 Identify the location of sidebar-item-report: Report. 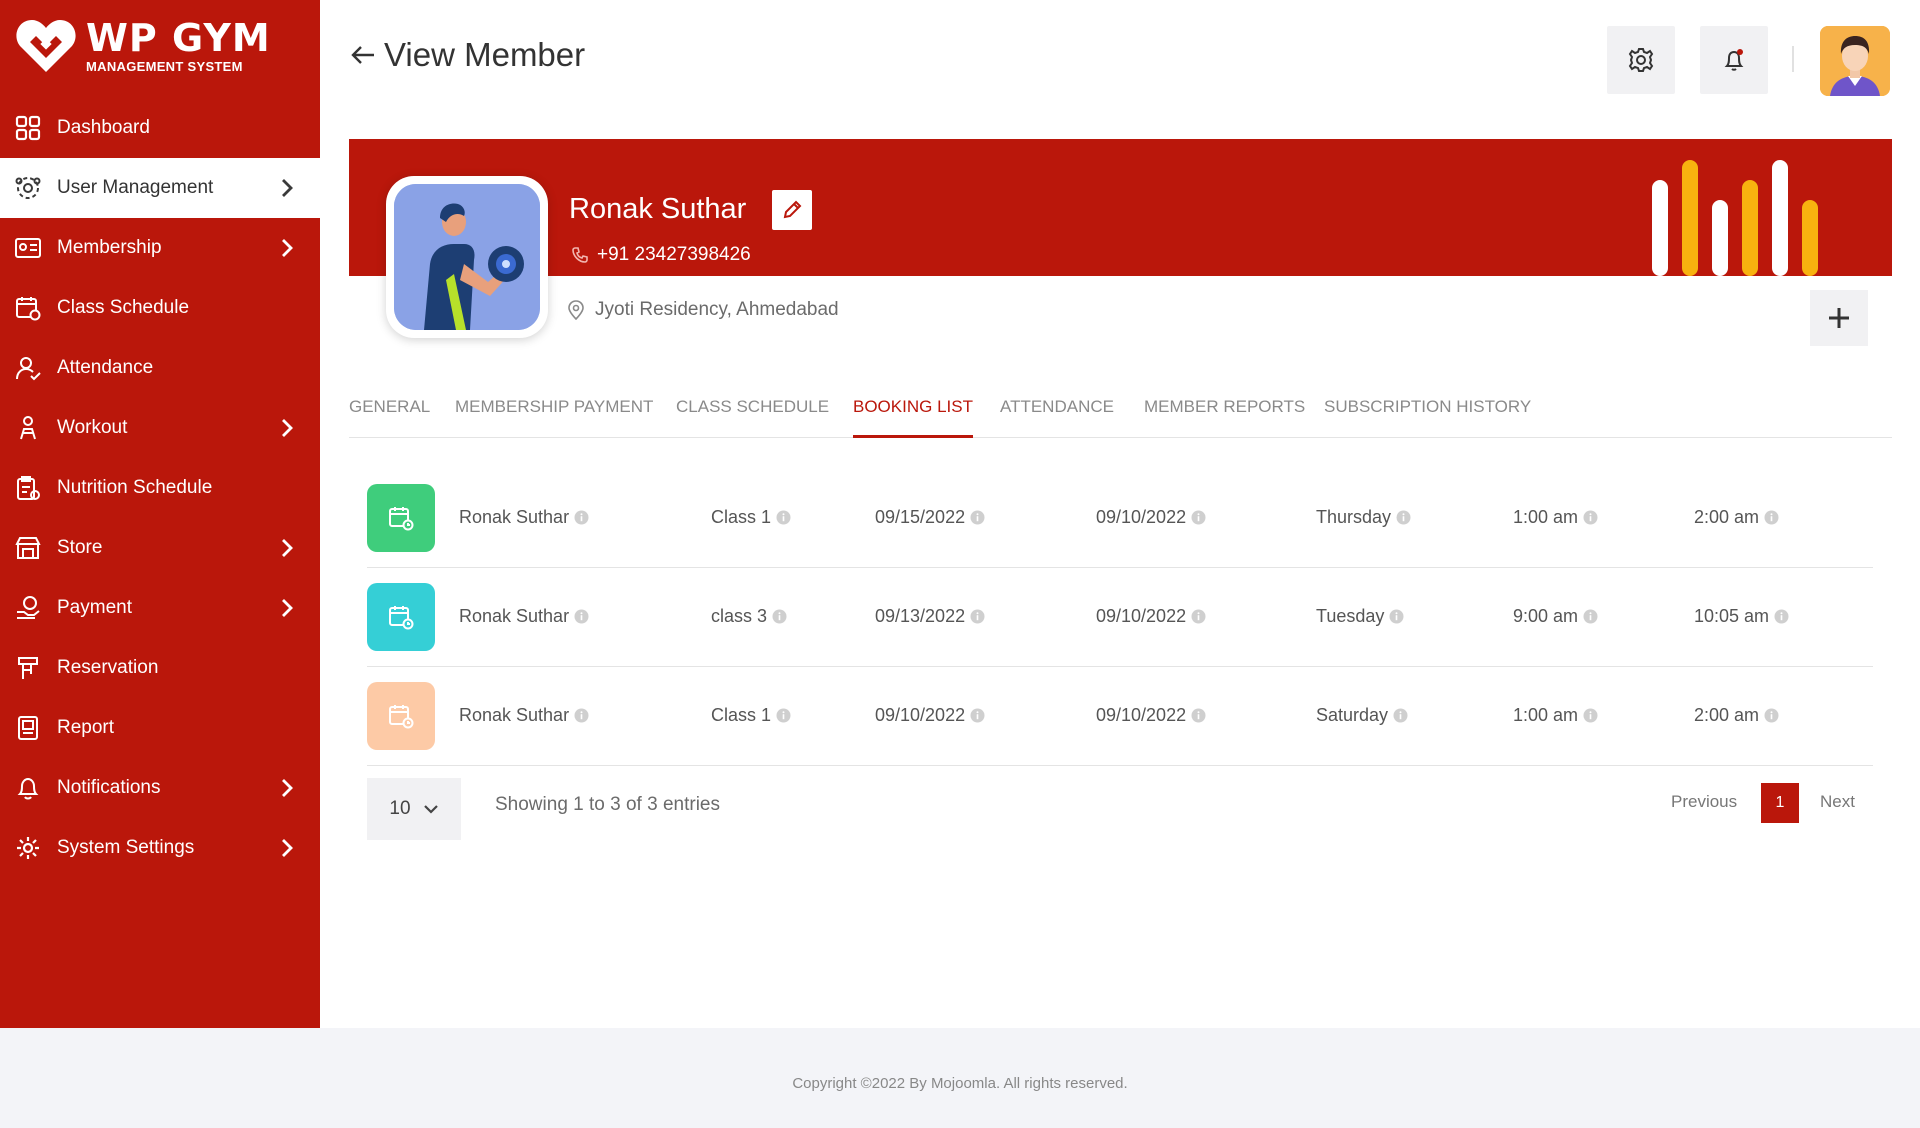
(160, 728).